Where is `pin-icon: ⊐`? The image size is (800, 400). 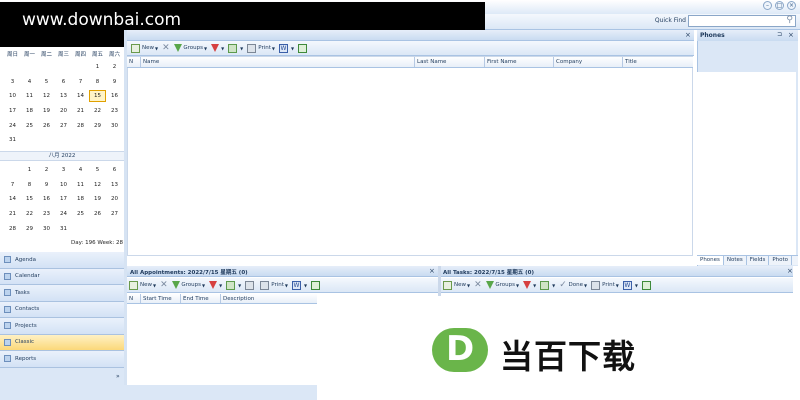 pin-icon: ⊐ is located at coordinates (779, 34).